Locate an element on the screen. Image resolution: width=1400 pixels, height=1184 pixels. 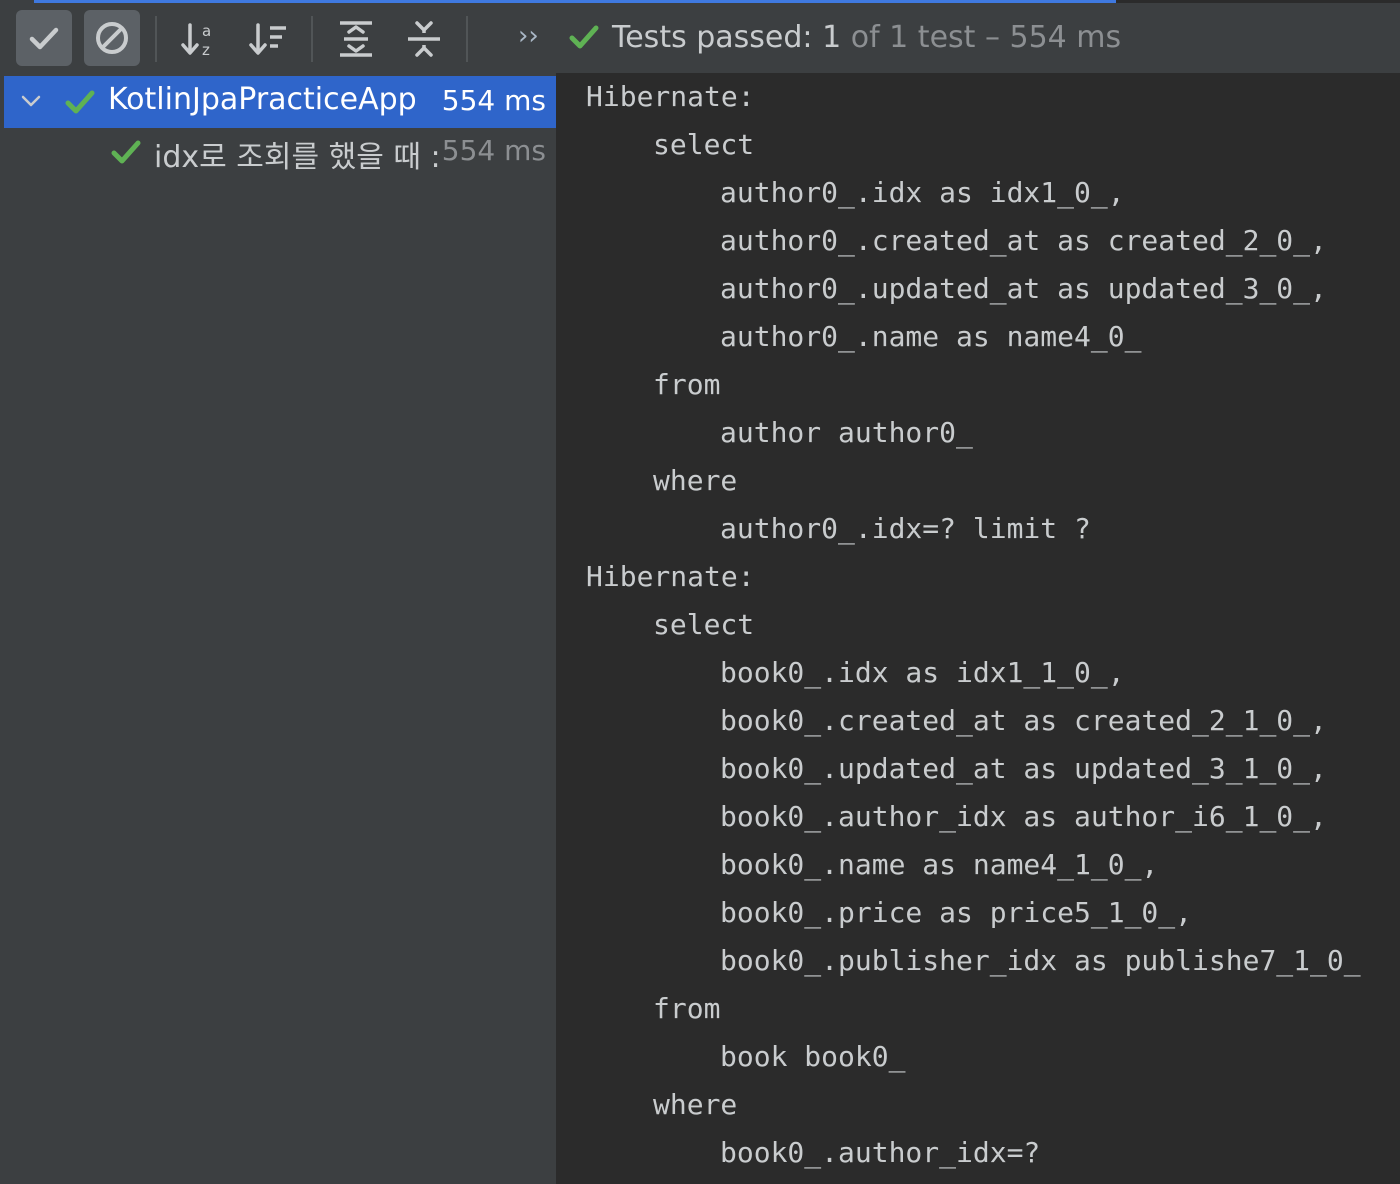
summary-prefix: Tests passed: is located at coordinates (712, 37).